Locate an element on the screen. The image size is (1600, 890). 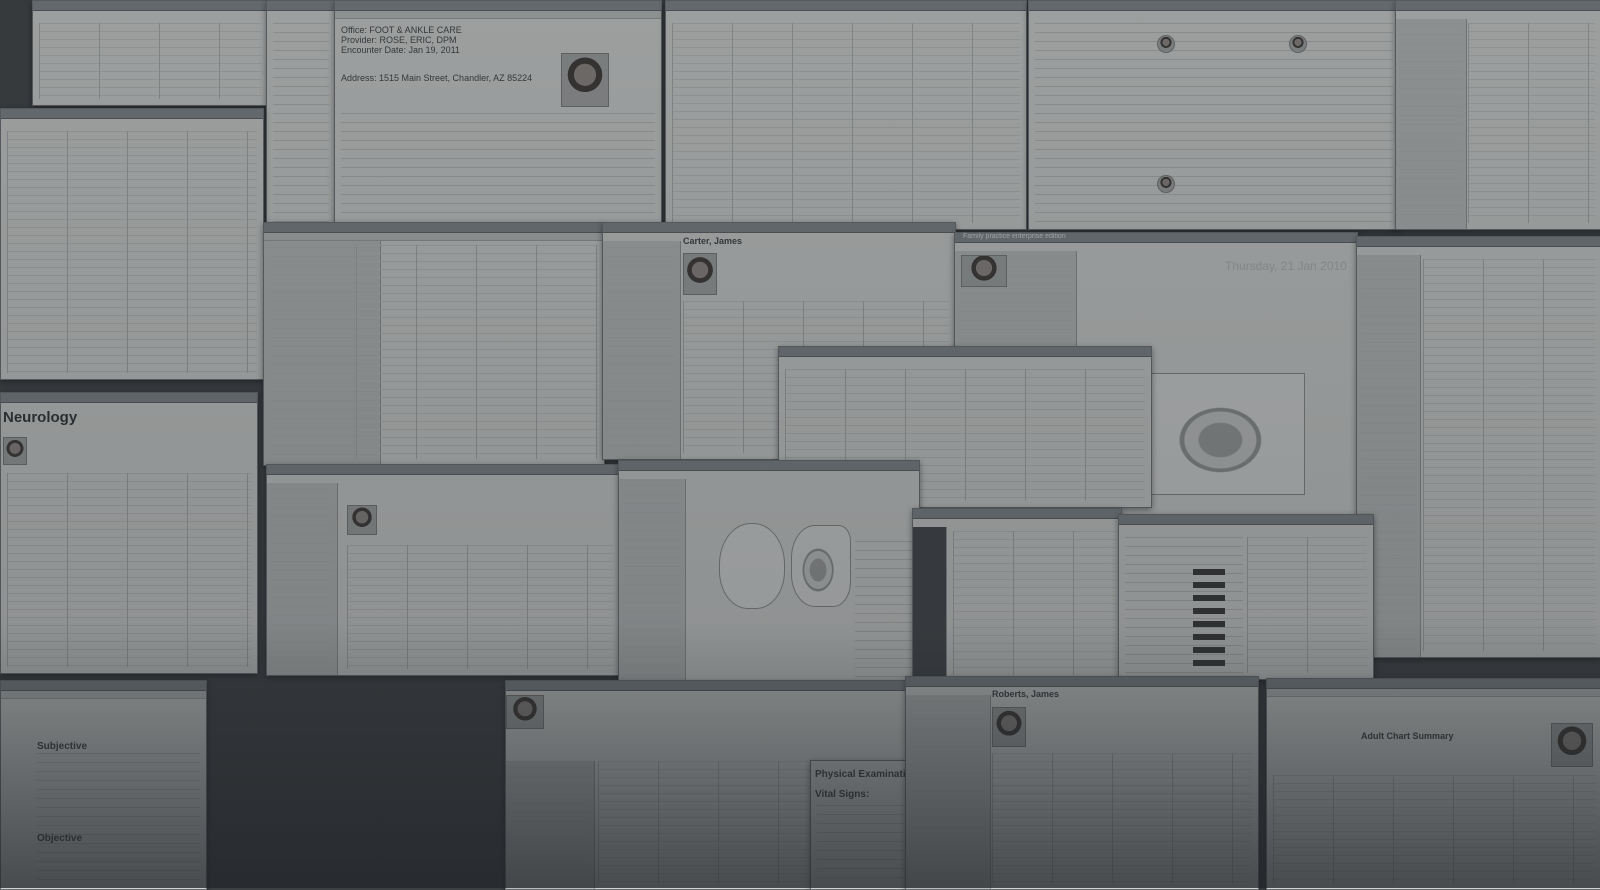
emr-window-center-list is located at coordinates (443, 570).